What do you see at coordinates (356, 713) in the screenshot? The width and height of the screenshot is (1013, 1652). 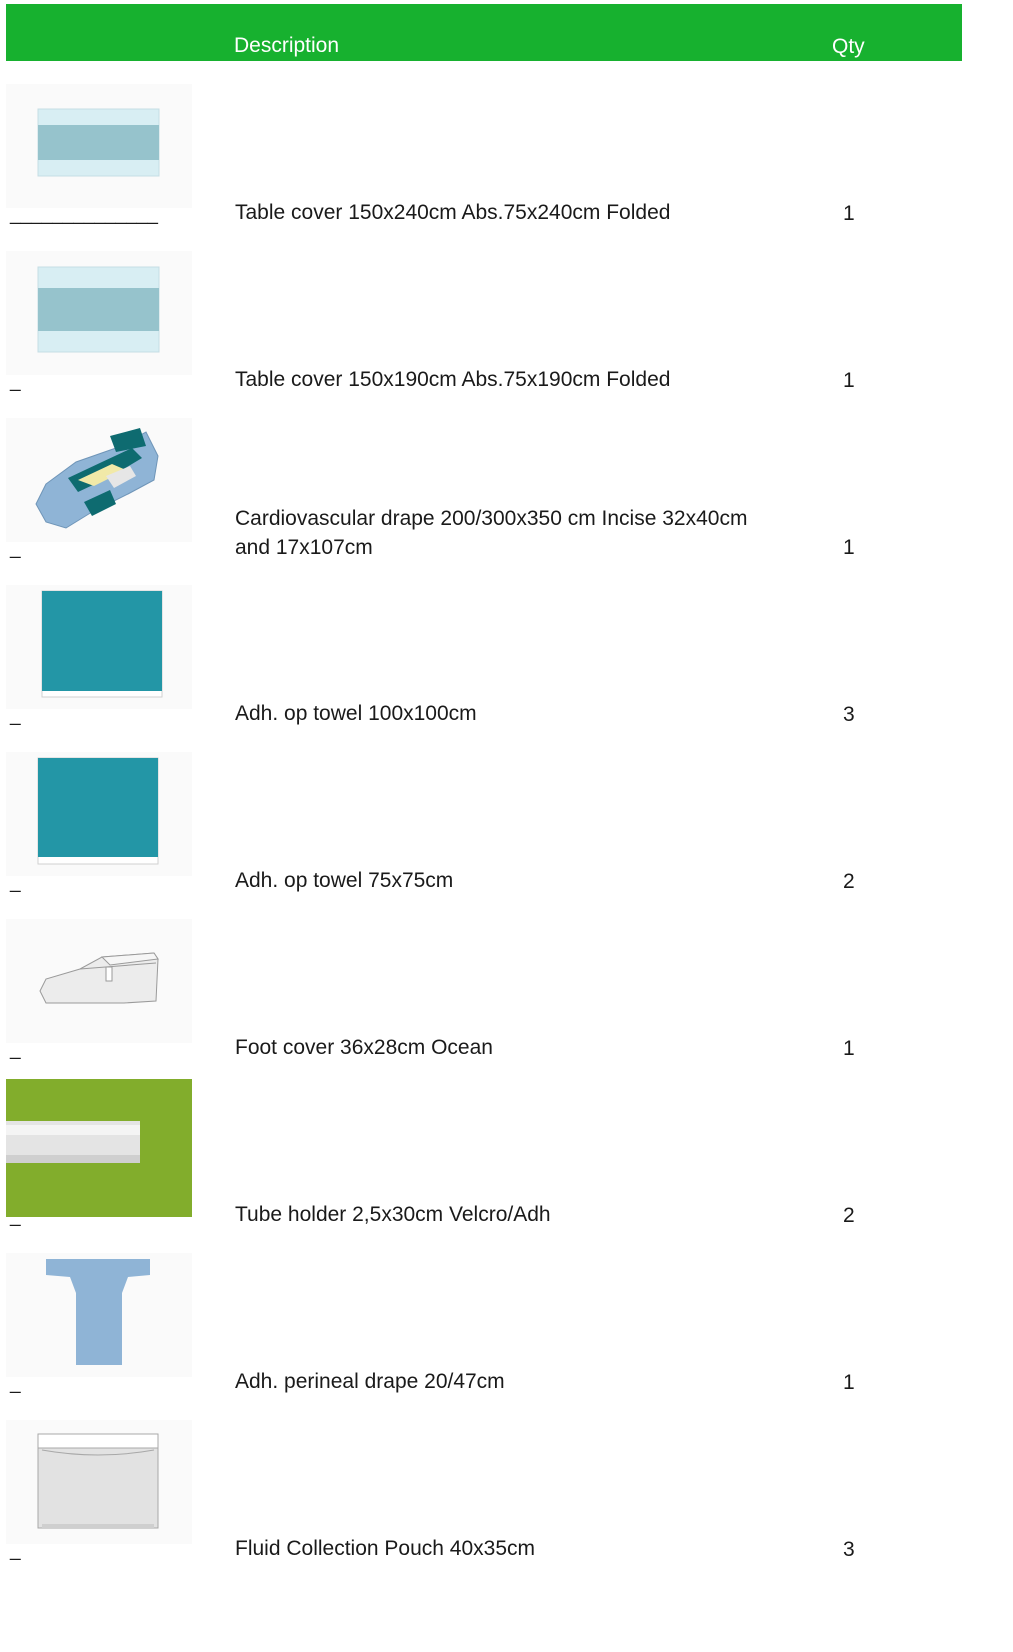 I see `item-description: Adh. op towel 100x100cm` at bounding box center [356, 713].